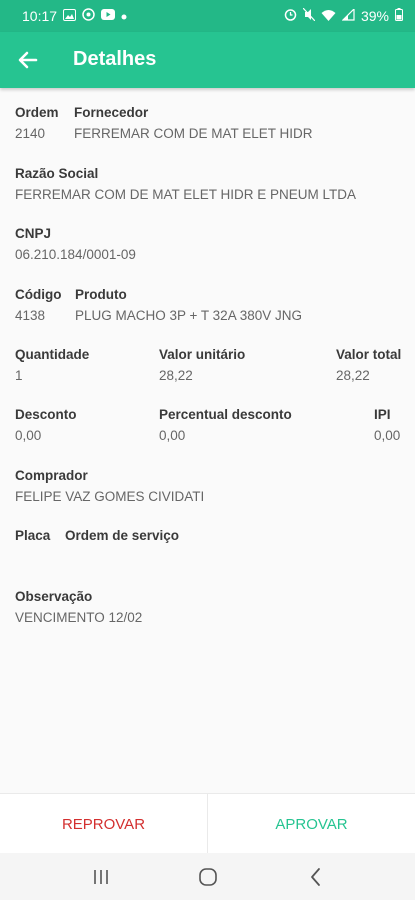 Image resolution: width=415 pixels, height=900 pixels. What do you see at coordinates (207, 16) in the screenshot?
I see `status-bar: 10:17 39%` at bounding box center [207, 16].